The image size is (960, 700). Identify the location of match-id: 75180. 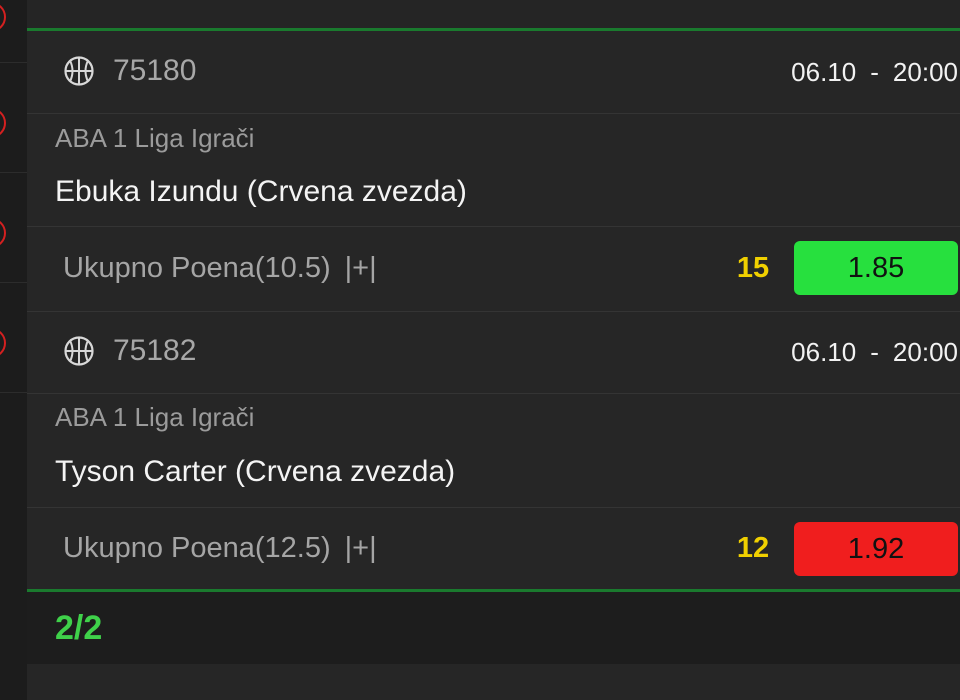
(155, 70).